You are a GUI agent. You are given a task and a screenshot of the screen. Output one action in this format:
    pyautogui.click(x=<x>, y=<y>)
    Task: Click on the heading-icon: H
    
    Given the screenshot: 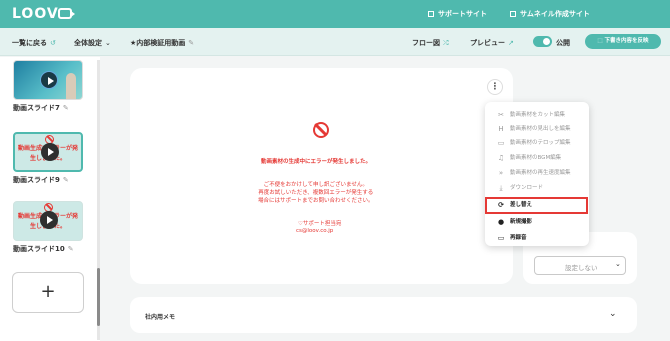 What is the action you would take?
    pyautogui.click(x=501, y=129)
    